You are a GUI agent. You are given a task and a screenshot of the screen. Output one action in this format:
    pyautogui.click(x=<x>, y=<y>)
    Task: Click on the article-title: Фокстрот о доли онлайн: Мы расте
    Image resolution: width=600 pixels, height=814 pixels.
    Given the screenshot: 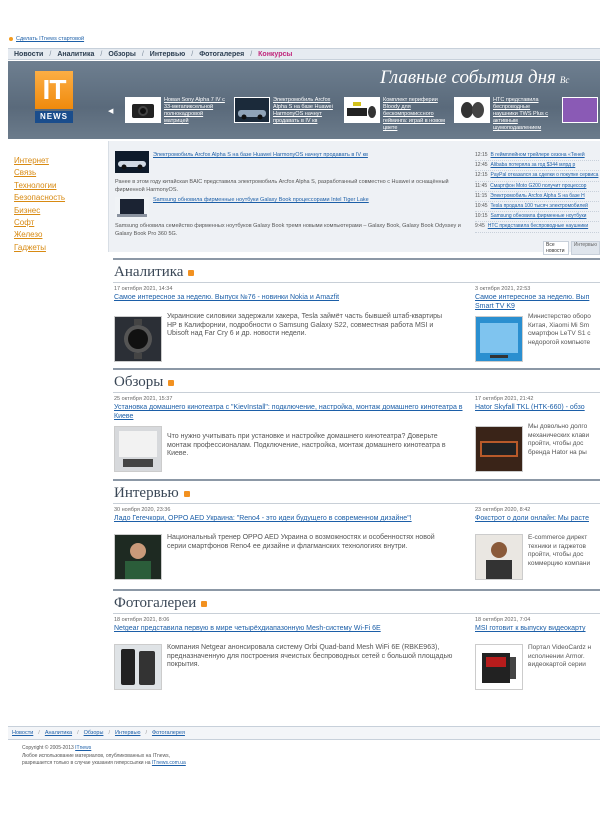 What is the action you would take?
    pyautogui.click(x=537, y=519)
    